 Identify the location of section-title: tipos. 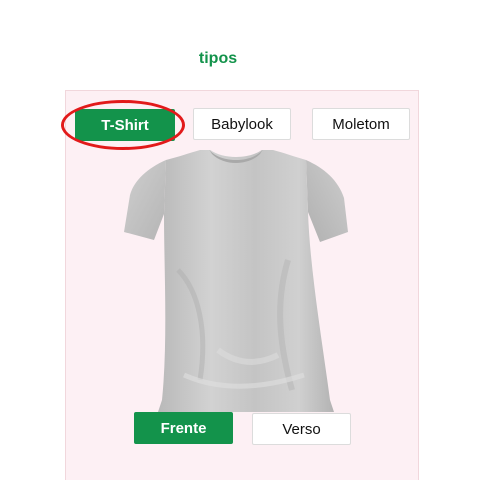
(218, 58).